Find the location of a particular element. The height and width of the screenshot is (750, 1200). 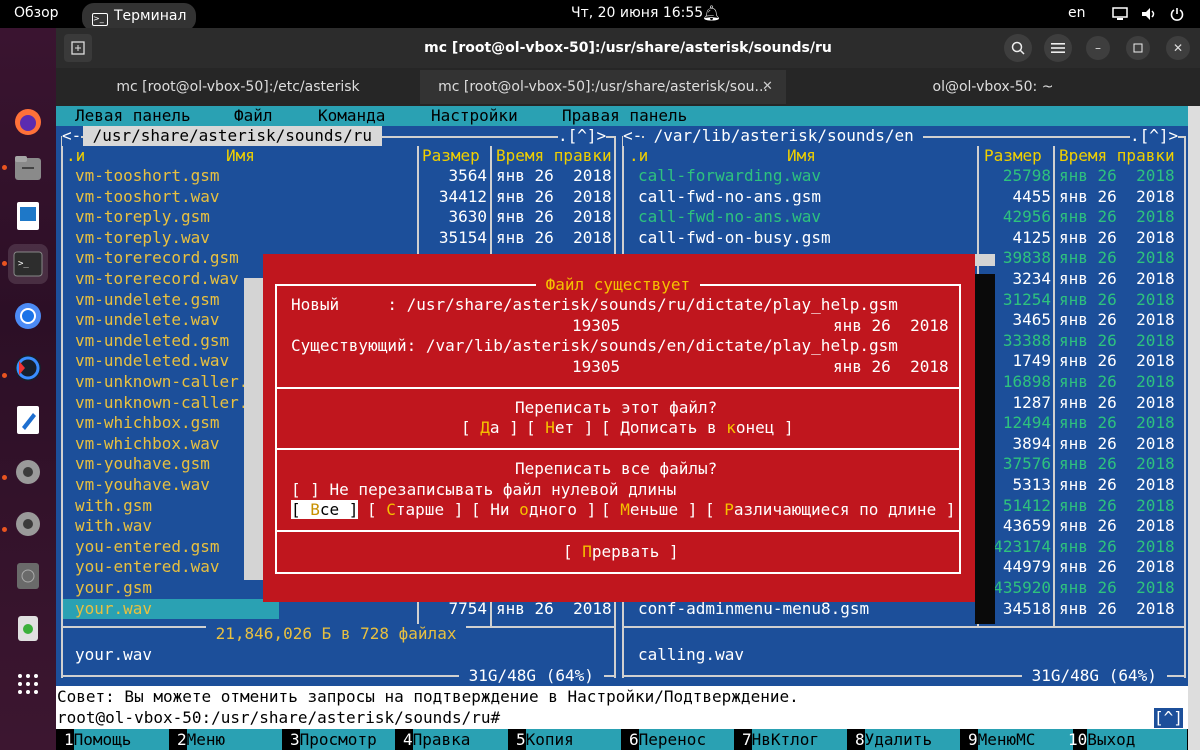

fkey-delete: 8Удалить is located at coordinates (907, 739).